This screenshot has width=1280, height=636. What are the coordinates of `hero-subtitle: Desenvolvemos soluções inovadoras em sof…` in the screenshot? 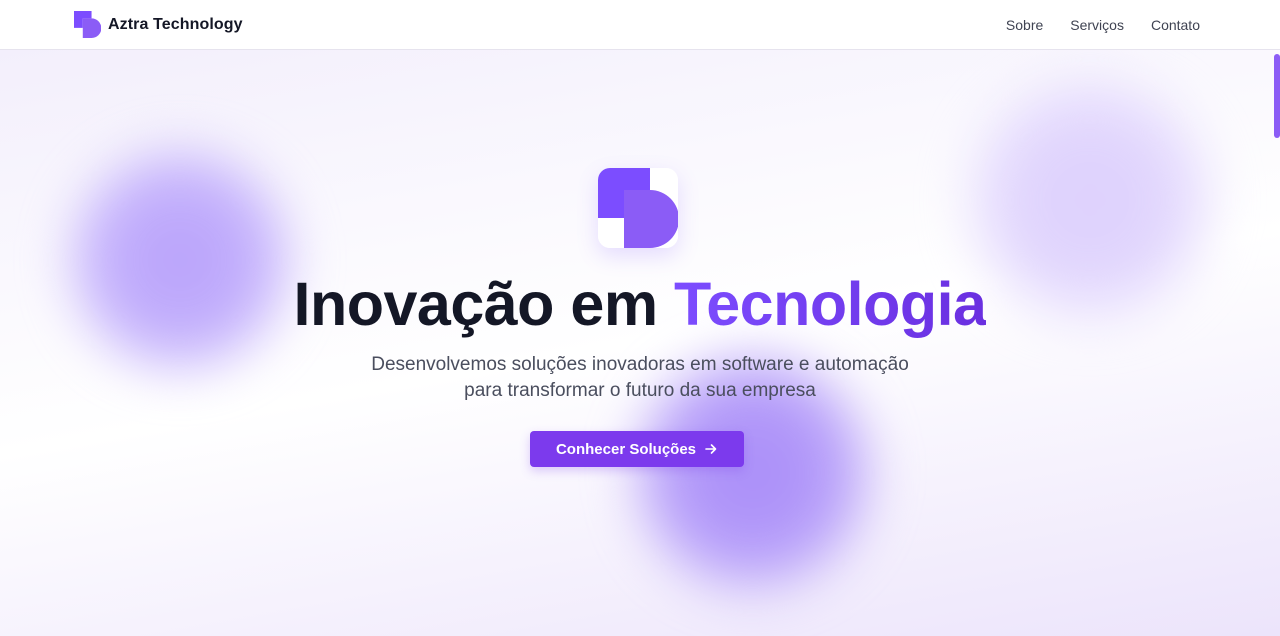 It's located at (640, 378).